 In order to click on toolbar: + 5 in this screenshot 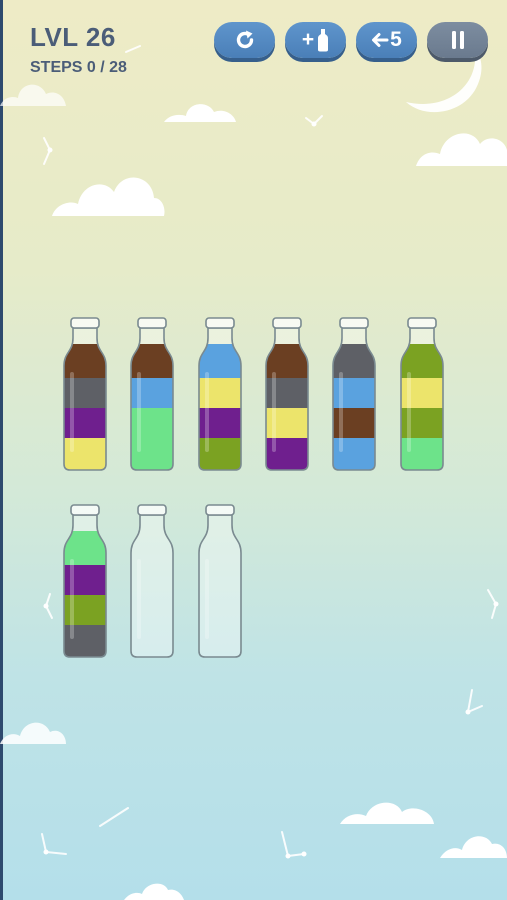, I will do `click(351, 40)`.